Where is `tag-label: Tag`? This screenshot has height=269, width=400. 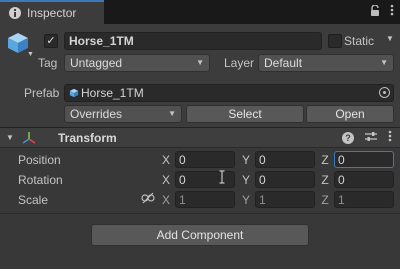
tag-label: Tag is located at coordinates (48, 63).